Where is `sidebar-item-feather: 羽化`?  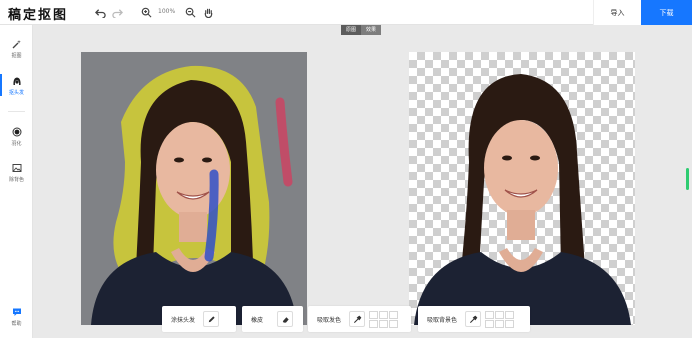 sidebar-item-feather: 羽化 is located at coordinates (16, 138).